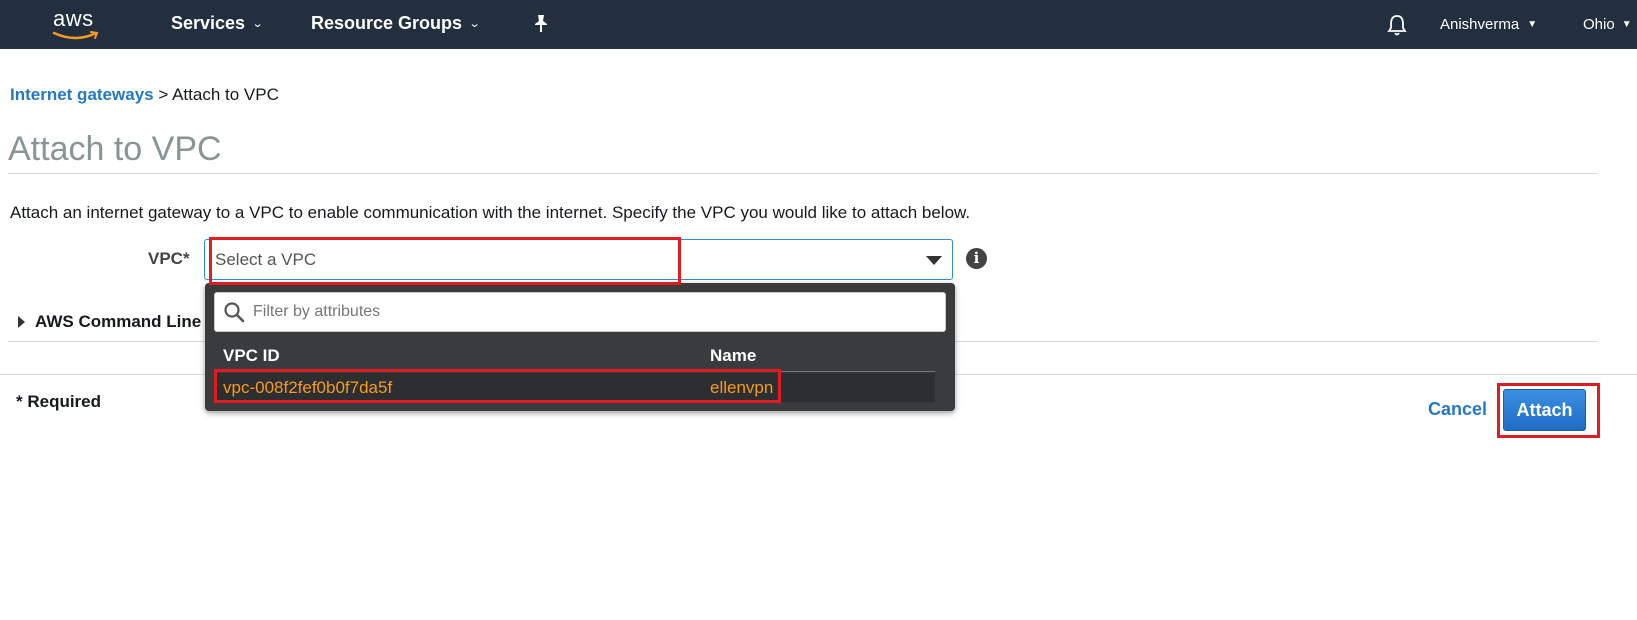  What do you see at coordinates (251, 355) in the screenshot?
I see `column-header-vpc-id: VPC ID` at bounding box center [251, 355].